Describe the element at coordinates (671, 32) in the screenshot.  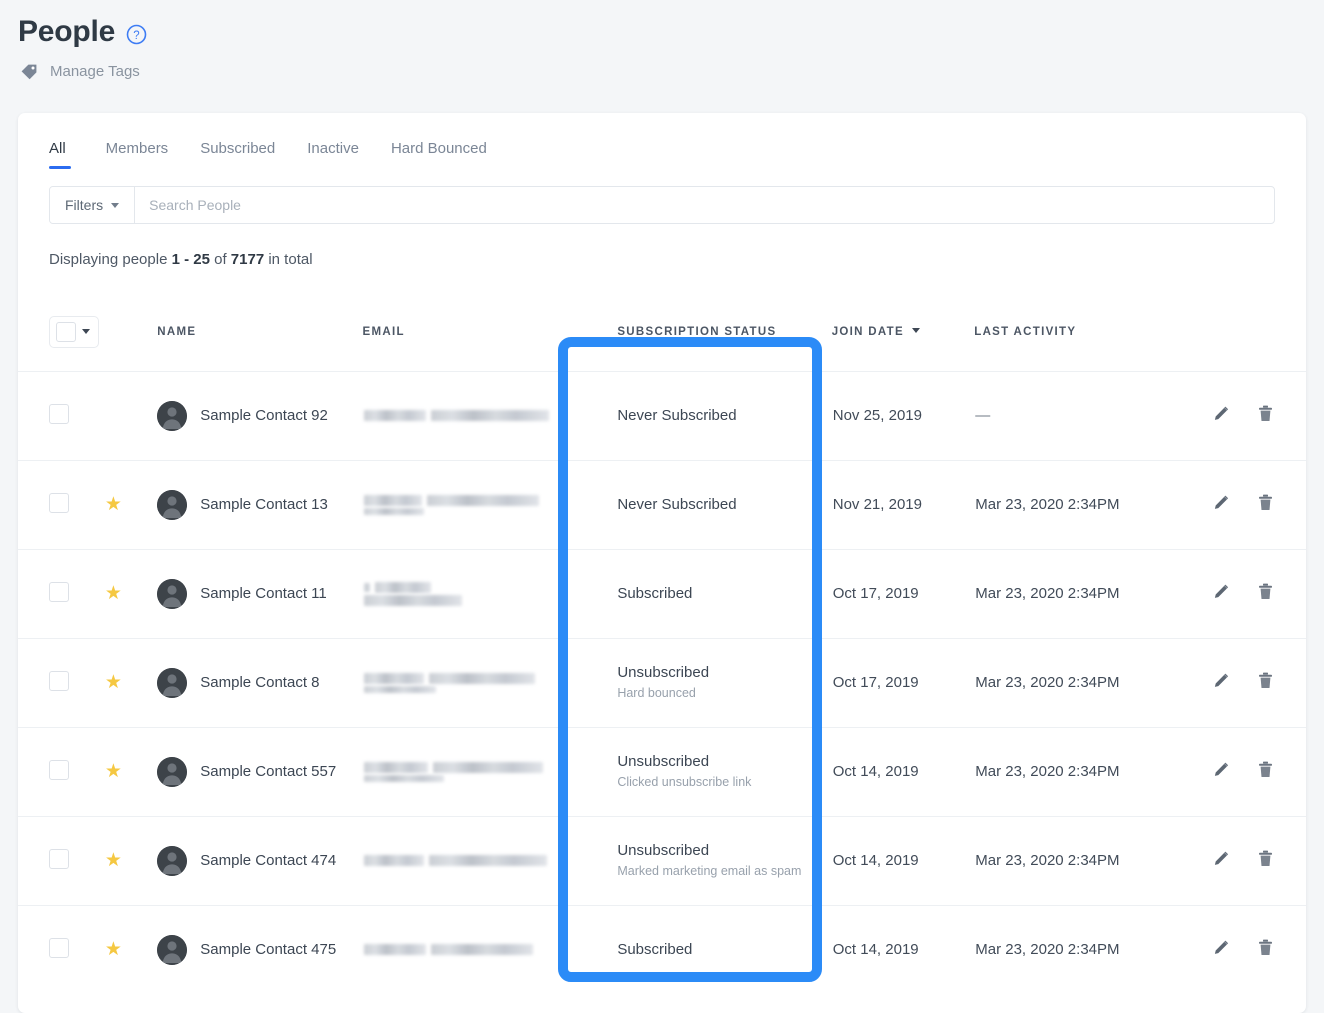
I see `page-title-row: People ?` at that location.